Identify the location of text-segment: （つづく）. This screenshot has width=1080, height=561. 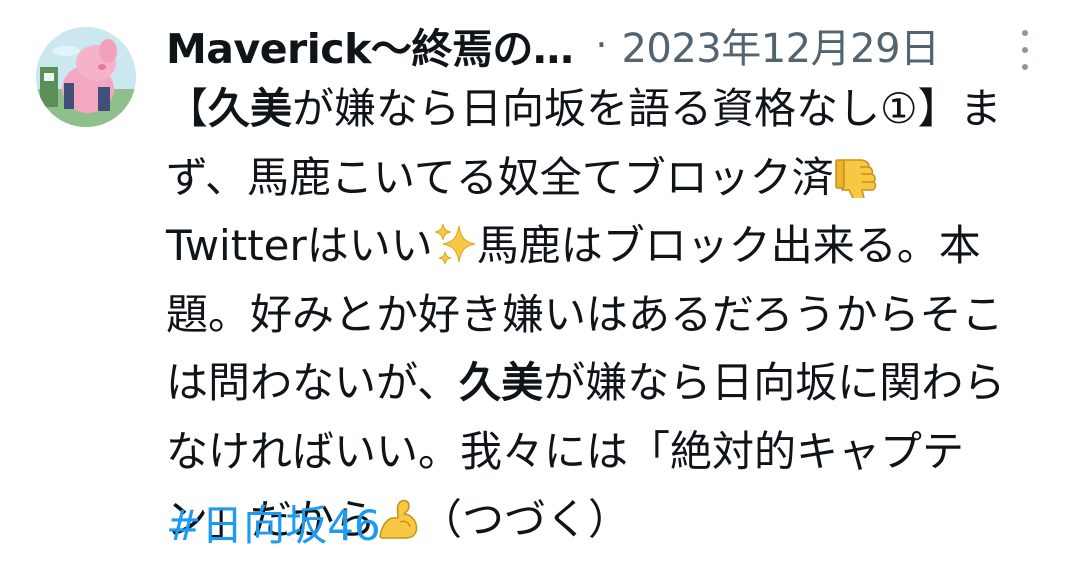
(525, 519).